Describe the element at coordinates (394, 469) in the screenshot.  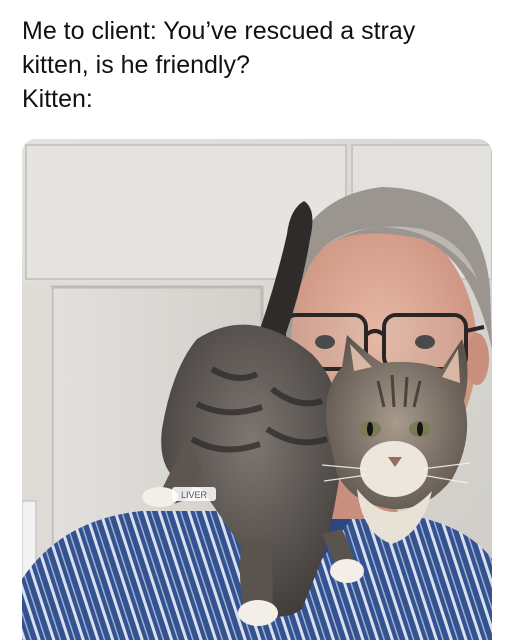
I see `cat-muzzle` at that location.